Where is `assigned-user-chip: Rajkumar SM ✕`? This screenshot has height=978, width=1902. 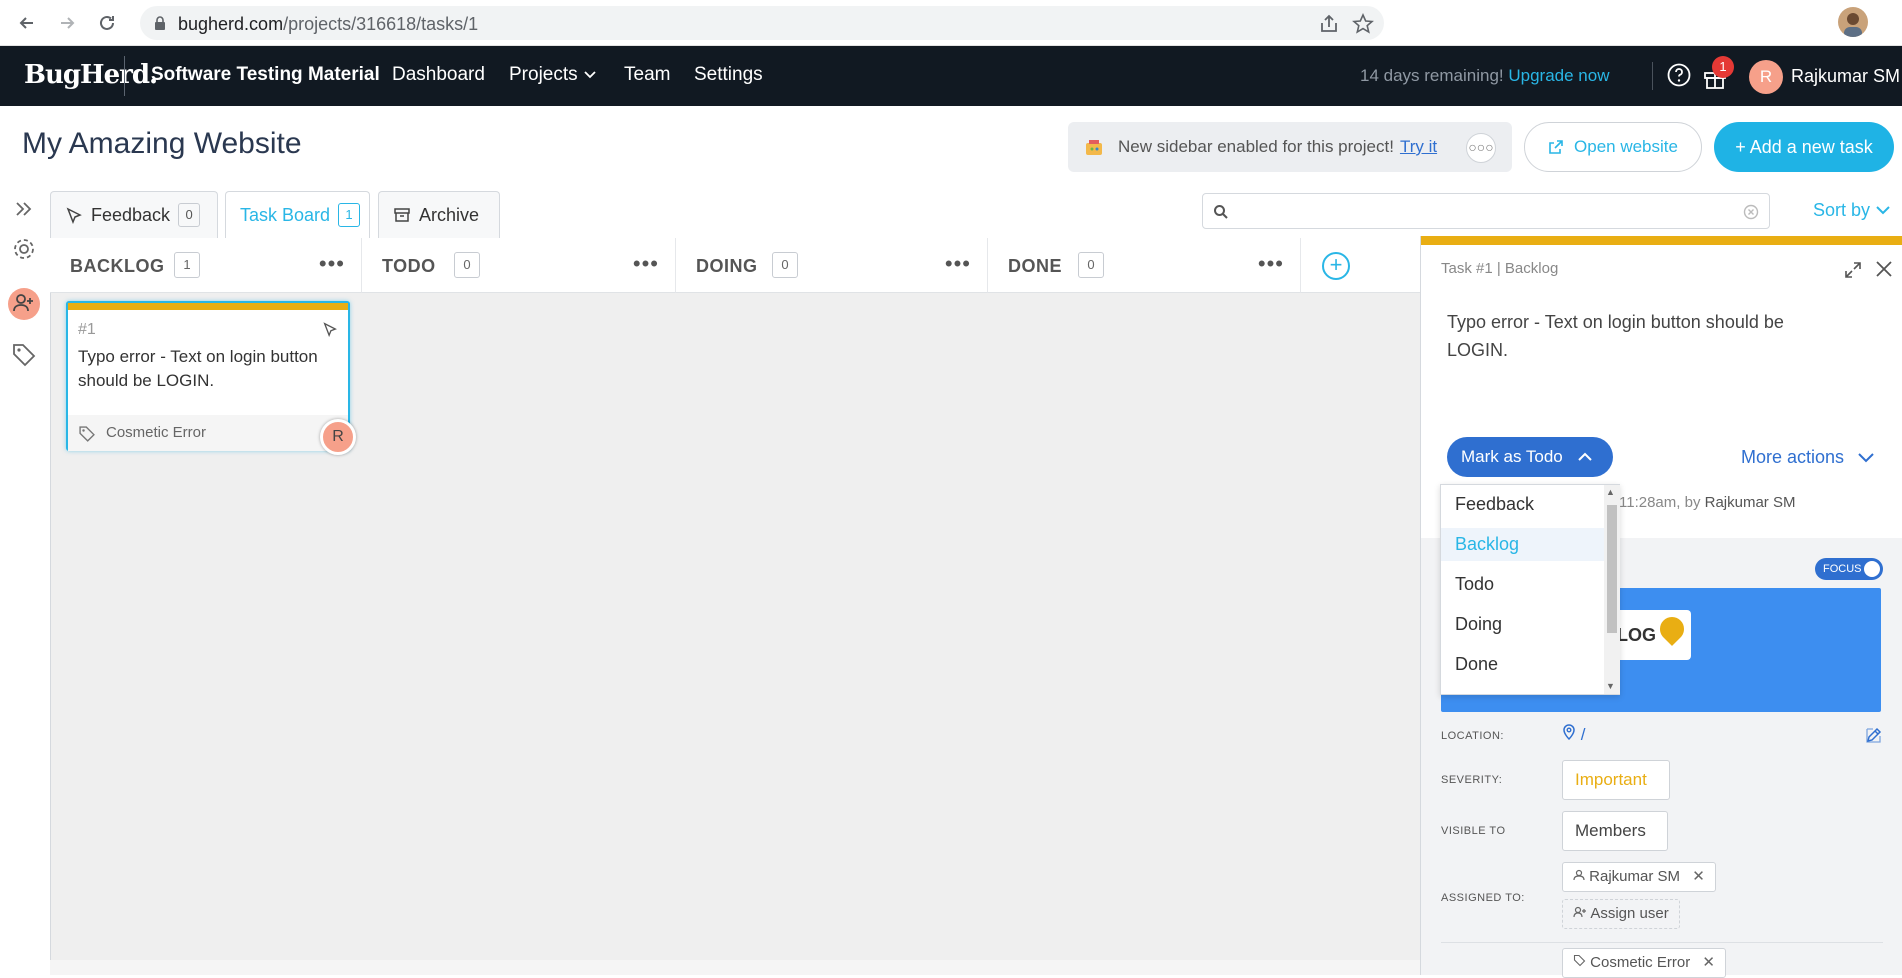 assigned-user-chip: Rajkumar SM ✕ is located at coordinates (1639, 877).